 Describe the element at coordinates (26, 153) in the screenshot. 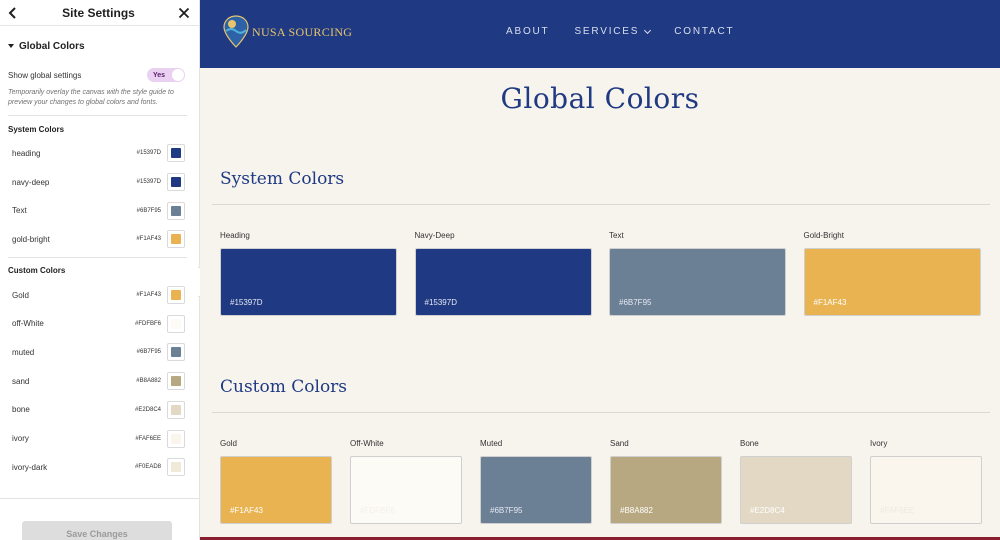

I see `color-name: heading` at that location.